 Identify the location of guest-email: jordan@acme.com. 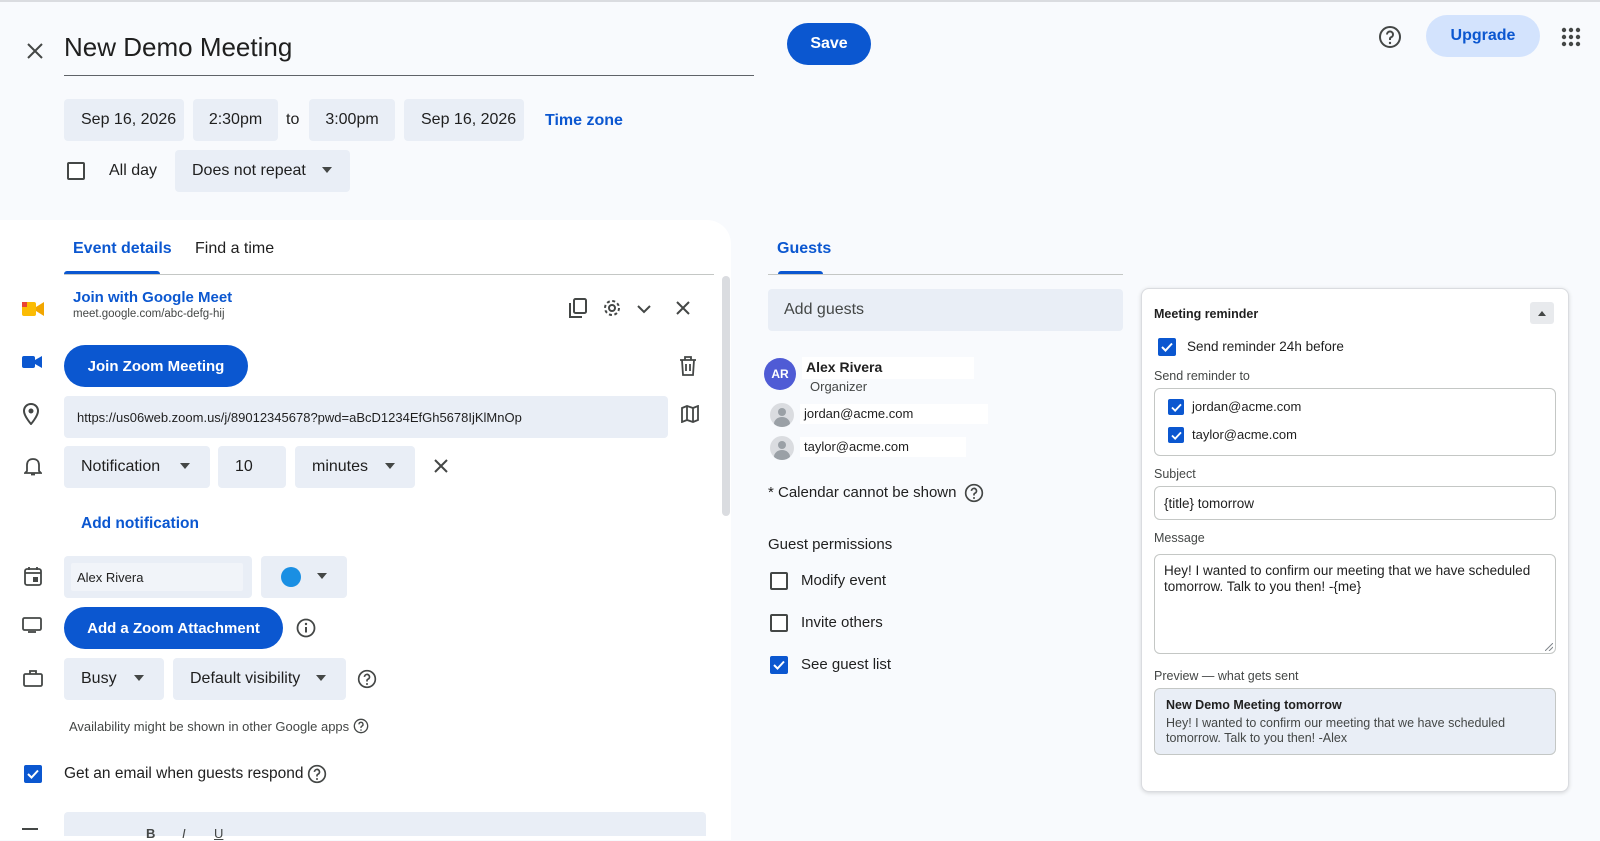
(859, 413).